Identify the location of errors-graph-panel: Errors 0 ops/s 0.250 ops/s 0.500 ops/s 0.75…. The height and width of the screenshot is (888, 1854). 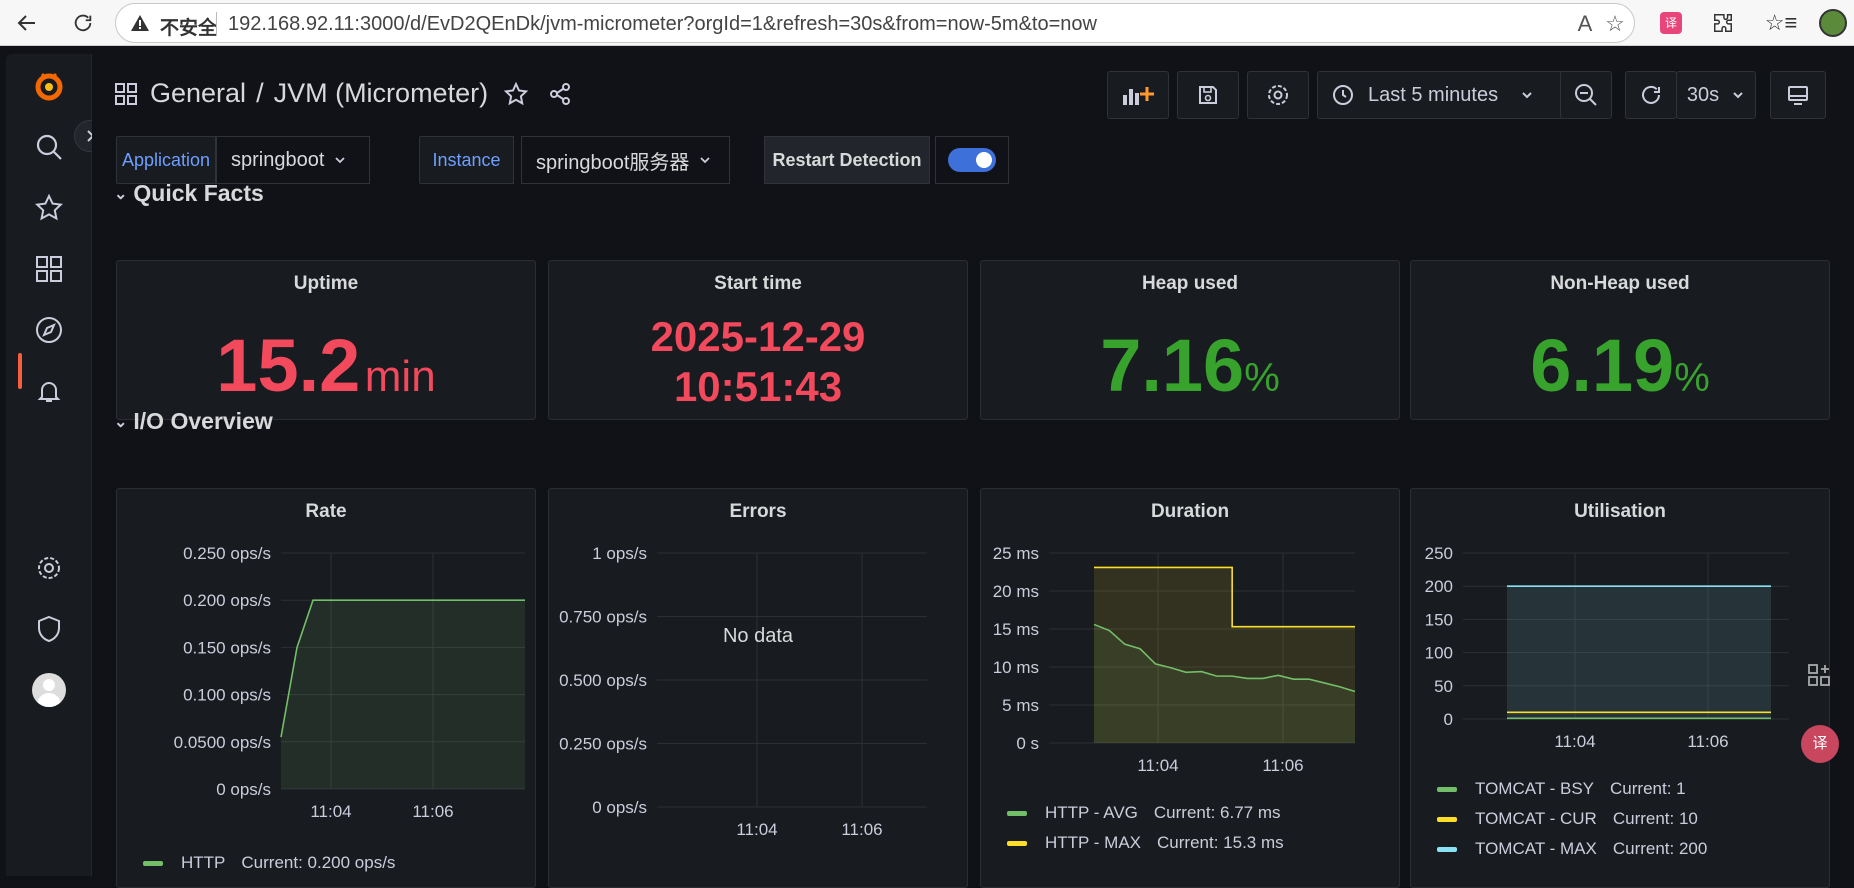
(758, 688).